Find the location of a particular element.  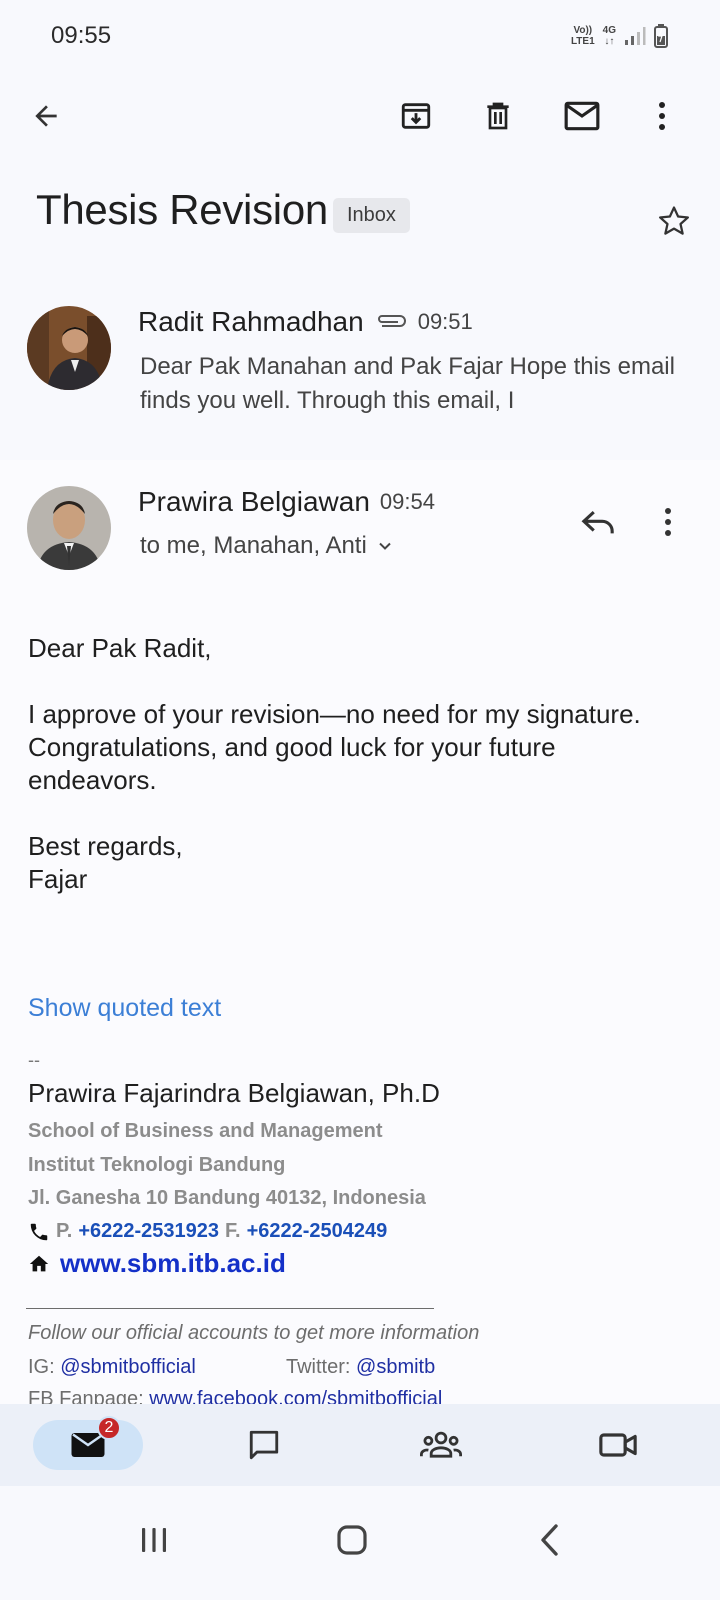

email-subject: Thesis Revision is located at coordinates (182, 209).